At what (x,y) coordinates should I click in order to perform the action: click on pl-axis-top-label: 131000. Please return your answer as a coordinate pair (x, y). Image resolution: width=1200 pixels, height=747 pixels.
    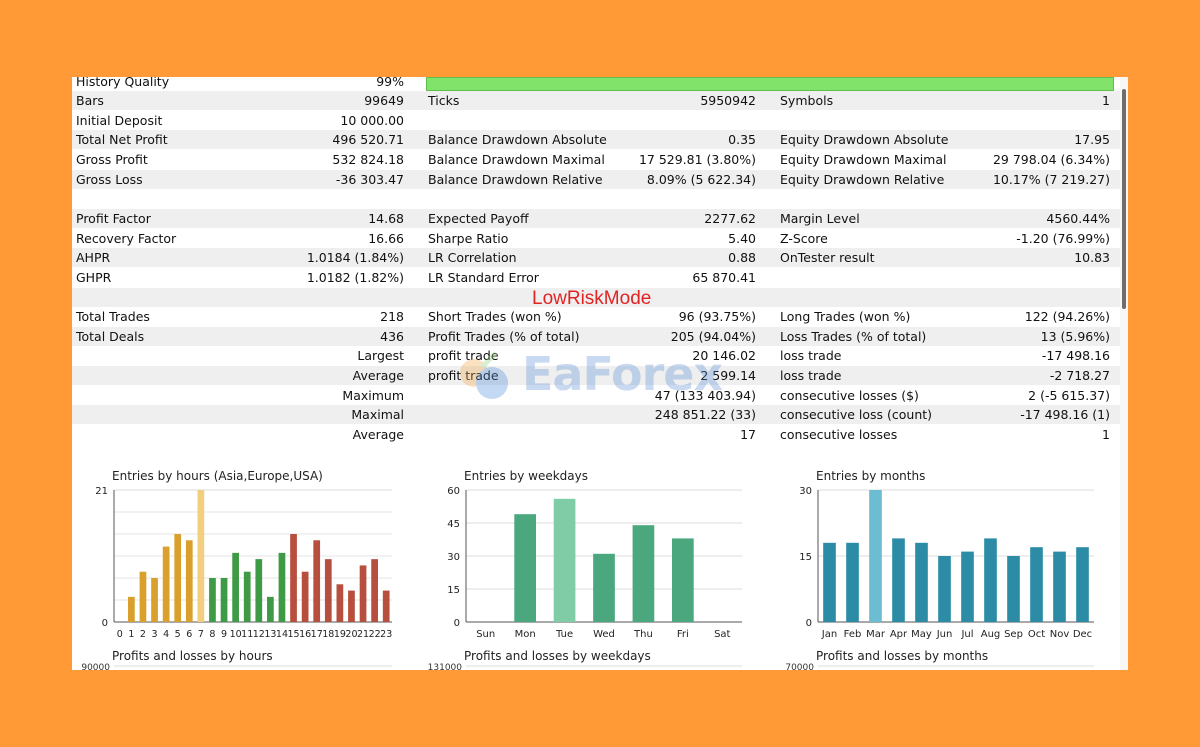
    Looking at the image, I should click on (445, 666).